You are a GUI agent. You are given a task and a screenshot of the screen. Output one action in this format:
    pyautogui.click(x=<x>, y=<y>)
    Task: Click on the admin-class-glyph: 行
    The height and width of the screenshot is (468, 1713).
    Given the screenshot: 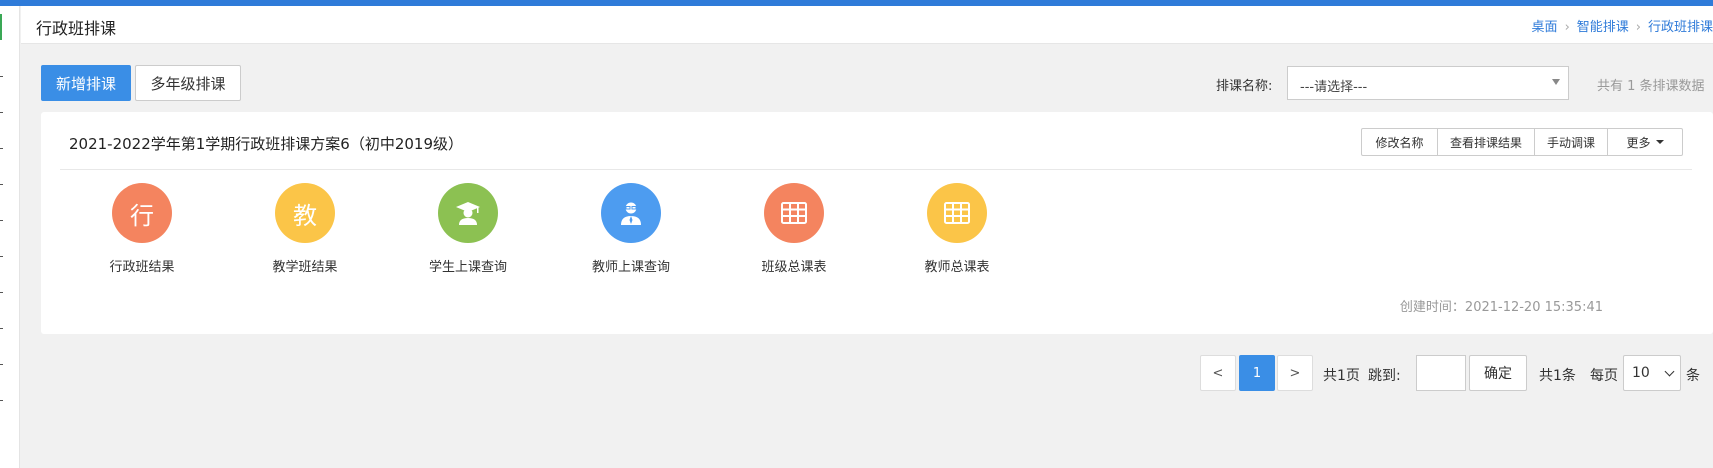 What is the action you would take?
    pyautogui.click(x=142, y=215)
    